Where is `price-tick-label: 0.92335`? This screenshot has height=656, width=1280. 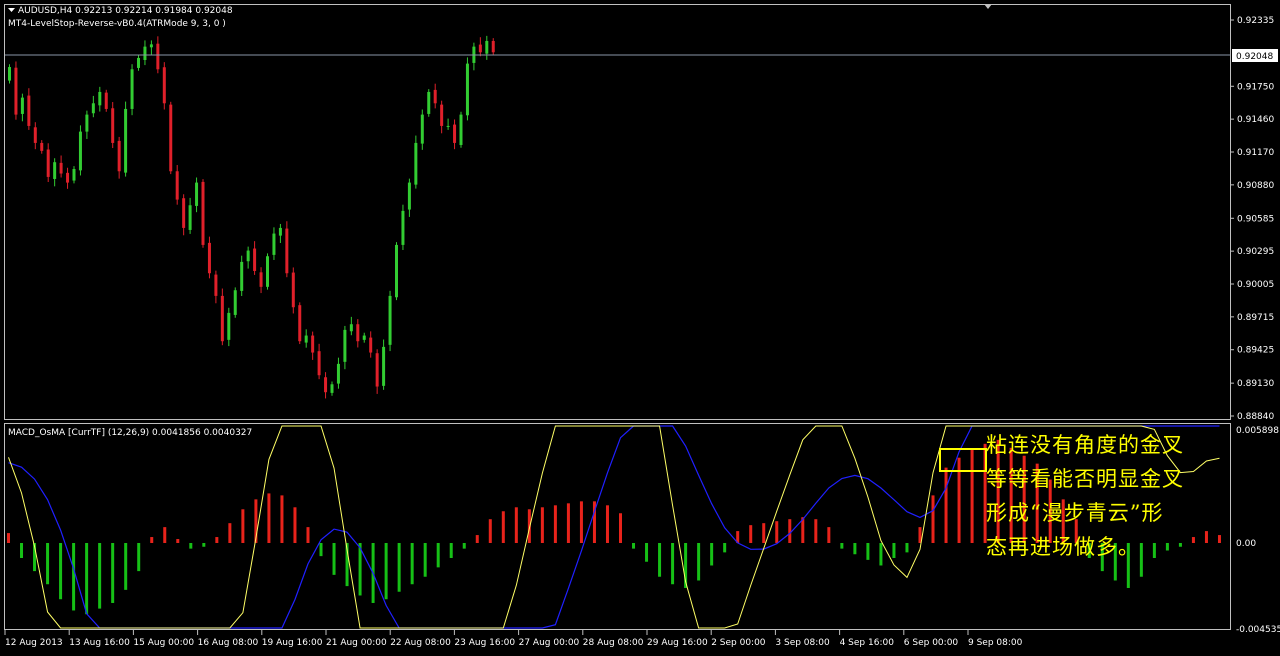
price-tick-label: 0.92335 is located at coordinates (1255, 21).